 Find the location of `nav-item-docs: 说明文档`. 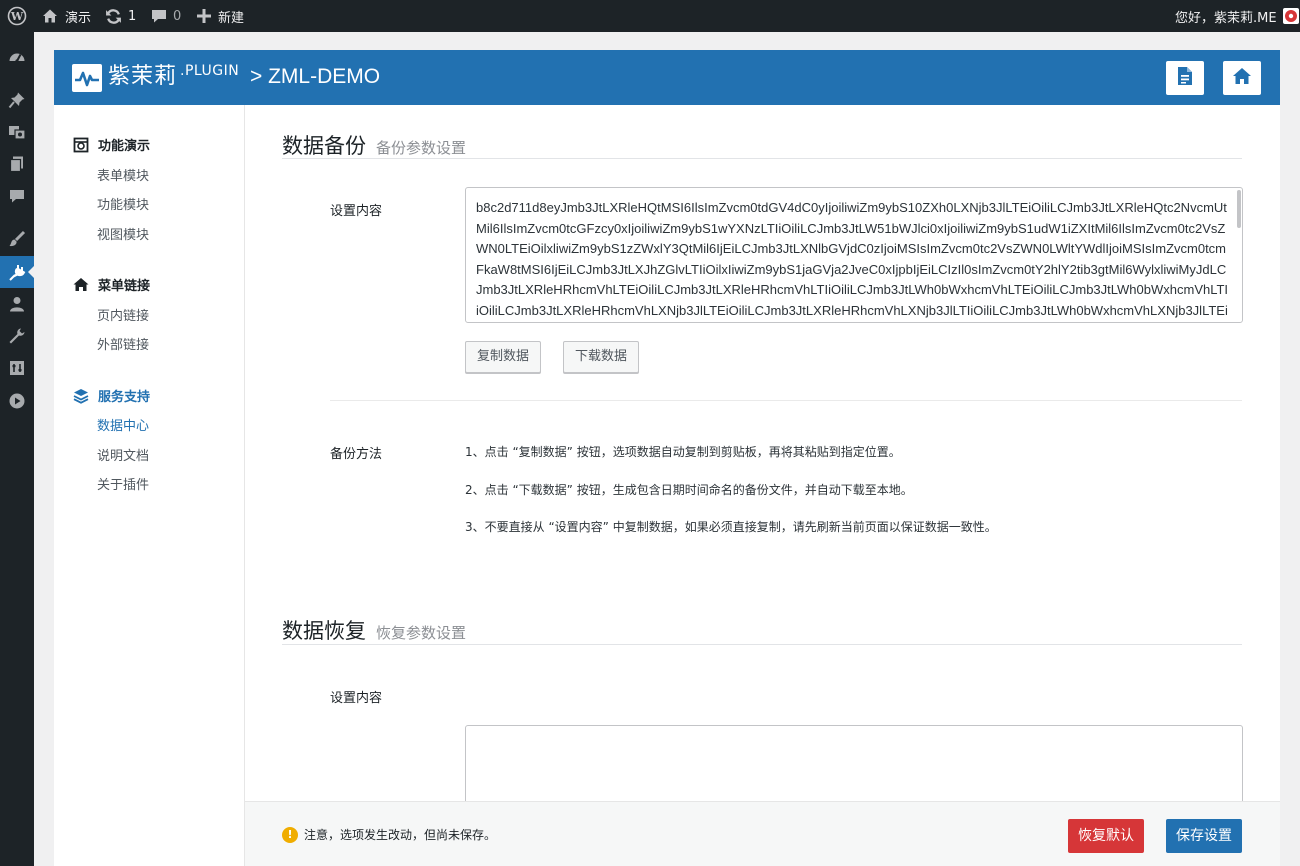

nav-item-docs: 说明文档 is located at coordinates (123, 454).